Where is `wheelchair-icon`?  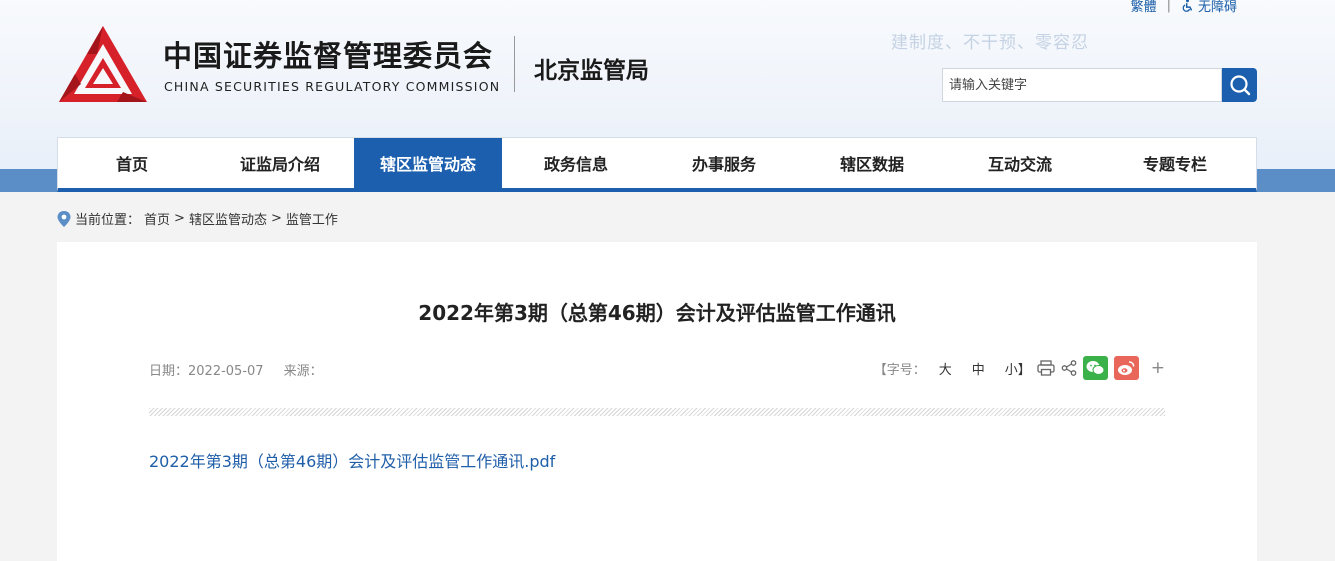 wheelchair-icon is located at coordinates (1187, 6).